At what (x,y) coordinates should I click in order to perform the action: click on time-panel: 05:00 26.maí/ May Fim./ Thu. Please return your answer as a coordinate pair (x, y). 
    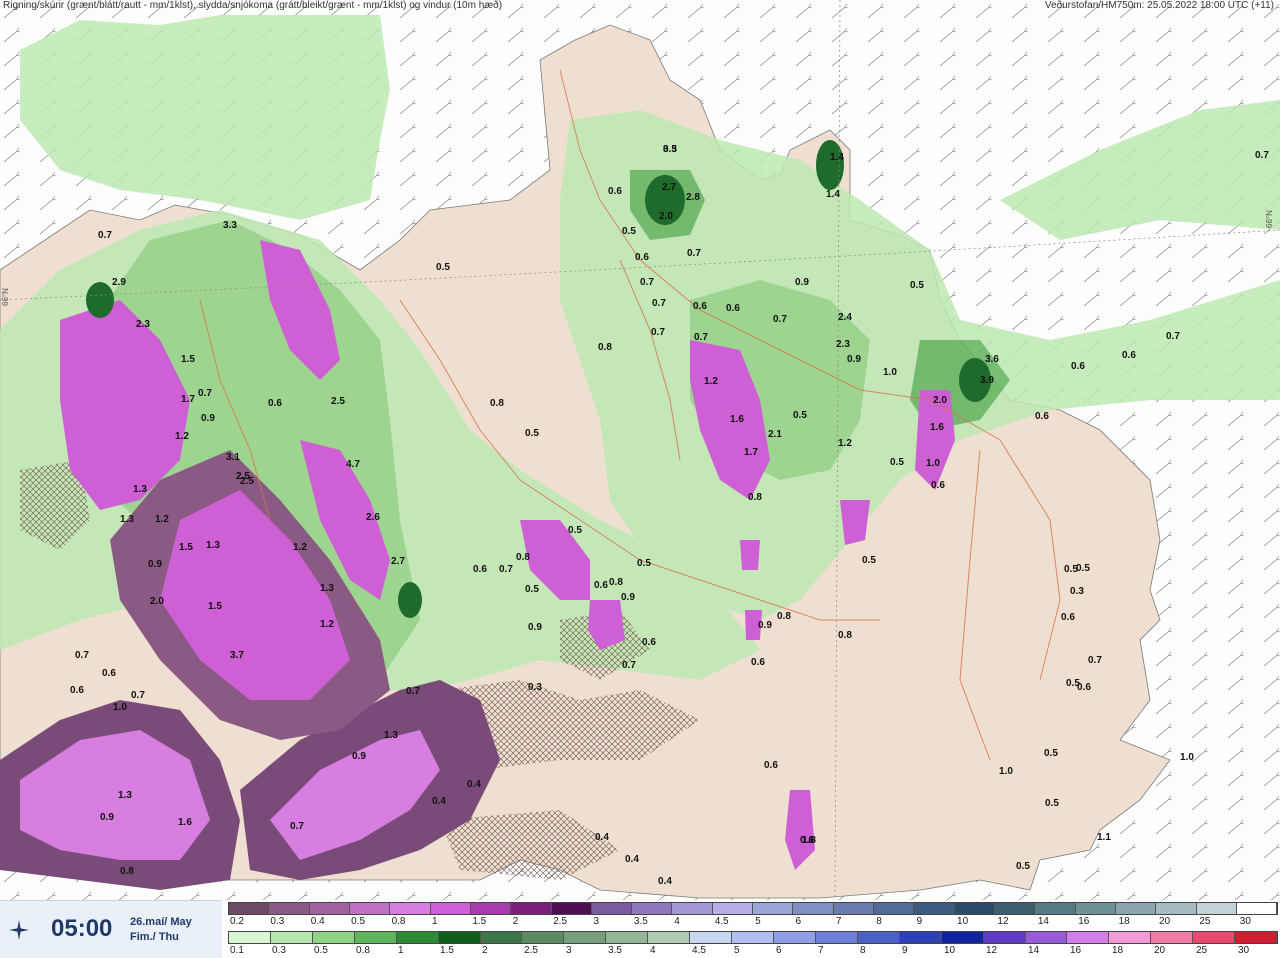
    Looking at the image, I should click on (111, 929).